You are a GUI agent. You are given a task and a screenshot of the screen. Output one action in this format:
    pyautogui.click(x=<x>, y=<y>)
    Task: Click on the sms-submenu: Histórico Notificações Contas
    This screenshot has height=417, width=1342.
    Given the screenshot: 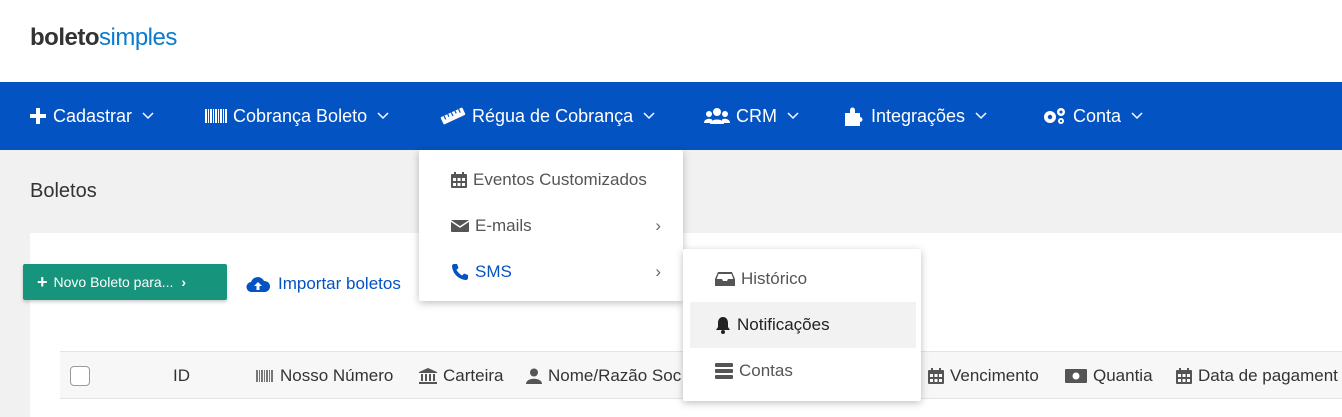 What is the action you would take?
    pyautogui.click(x=802, y=325)
    